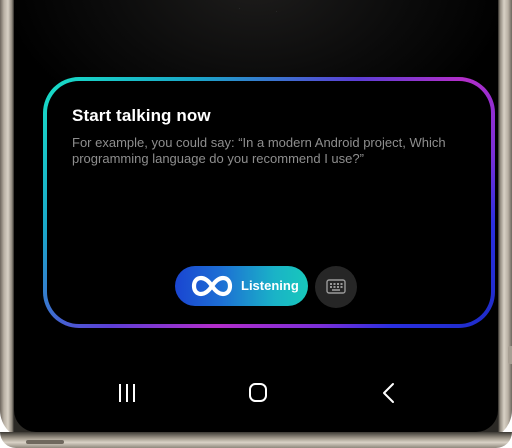 The height and width of the screenshot is (448, 512). I want to click on keyboard-icon, so click(336, 286).